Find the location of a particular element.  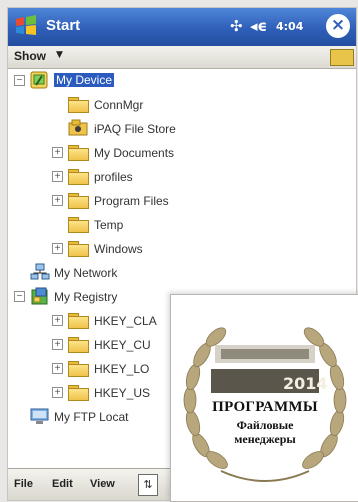

volume-icon: ◂ϵ is located at coordinates (258, 26).